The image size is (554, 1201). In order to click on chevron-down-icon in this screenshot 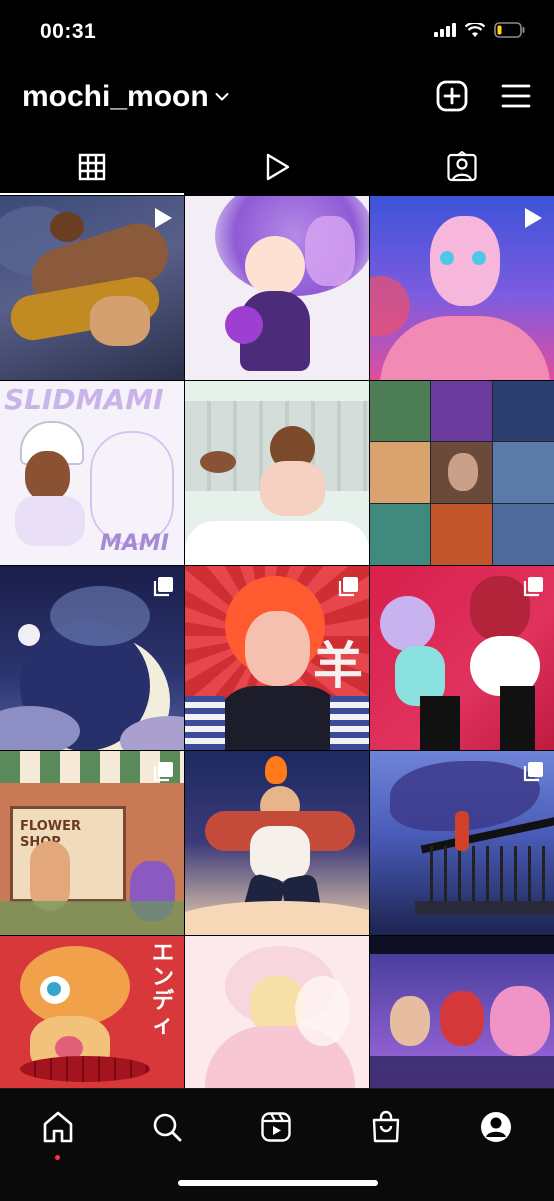, I will do `click(222, 97)`.